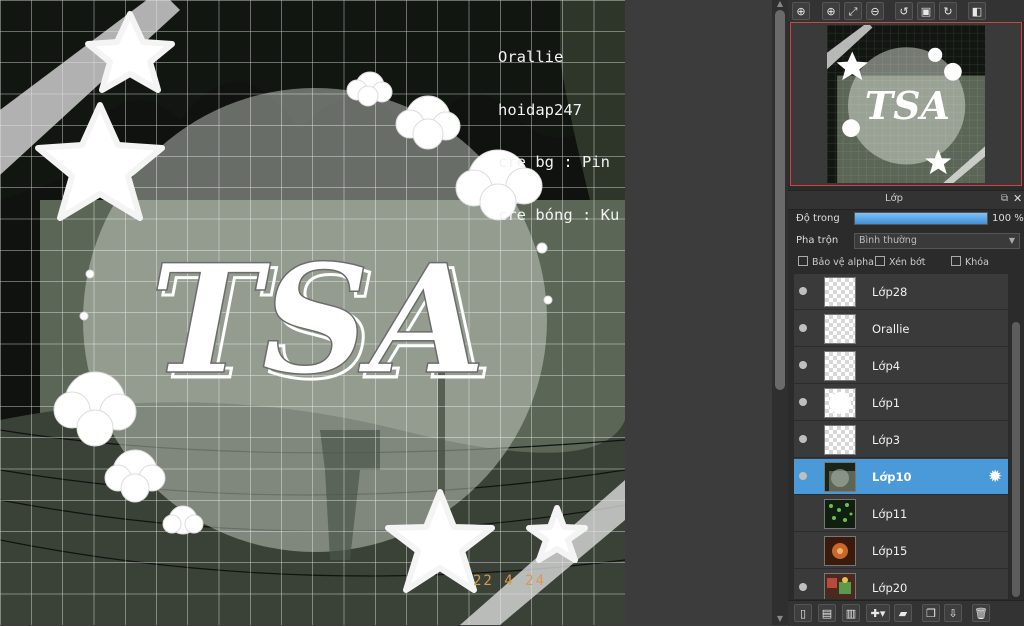 The width and height of the screenshot is (1024, 626). What do you see at coordinates (906, 200) in the screenshot?
I see `layer-panel-header: Lớp ⧉ ✕` at bounding box center [906, 200].